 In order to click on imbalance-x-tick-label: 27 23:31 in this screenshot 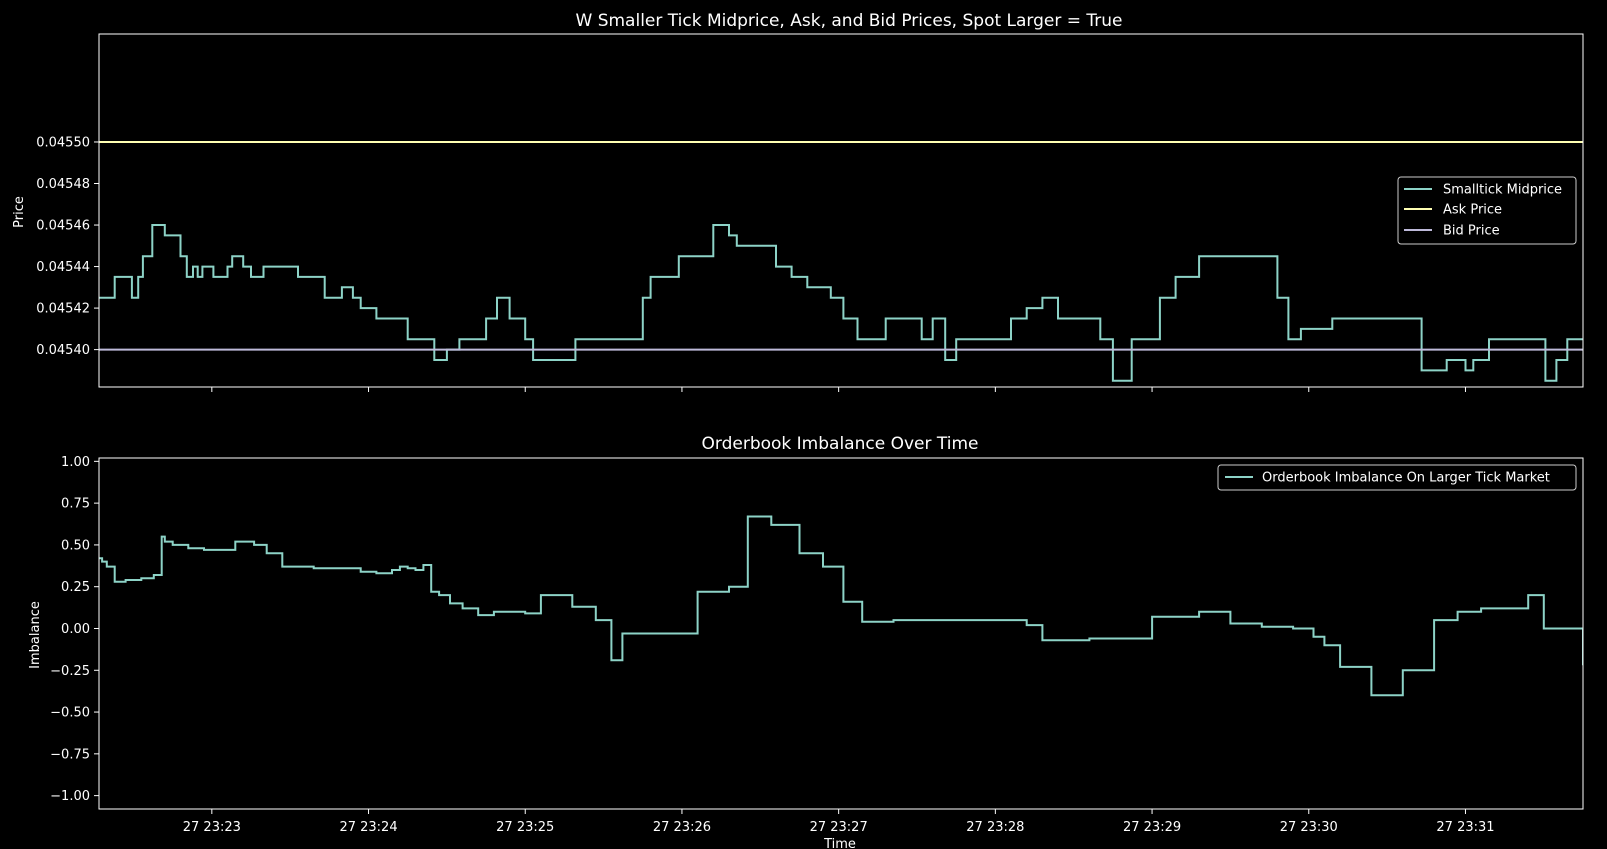, I will do `click(1465, 827)`.